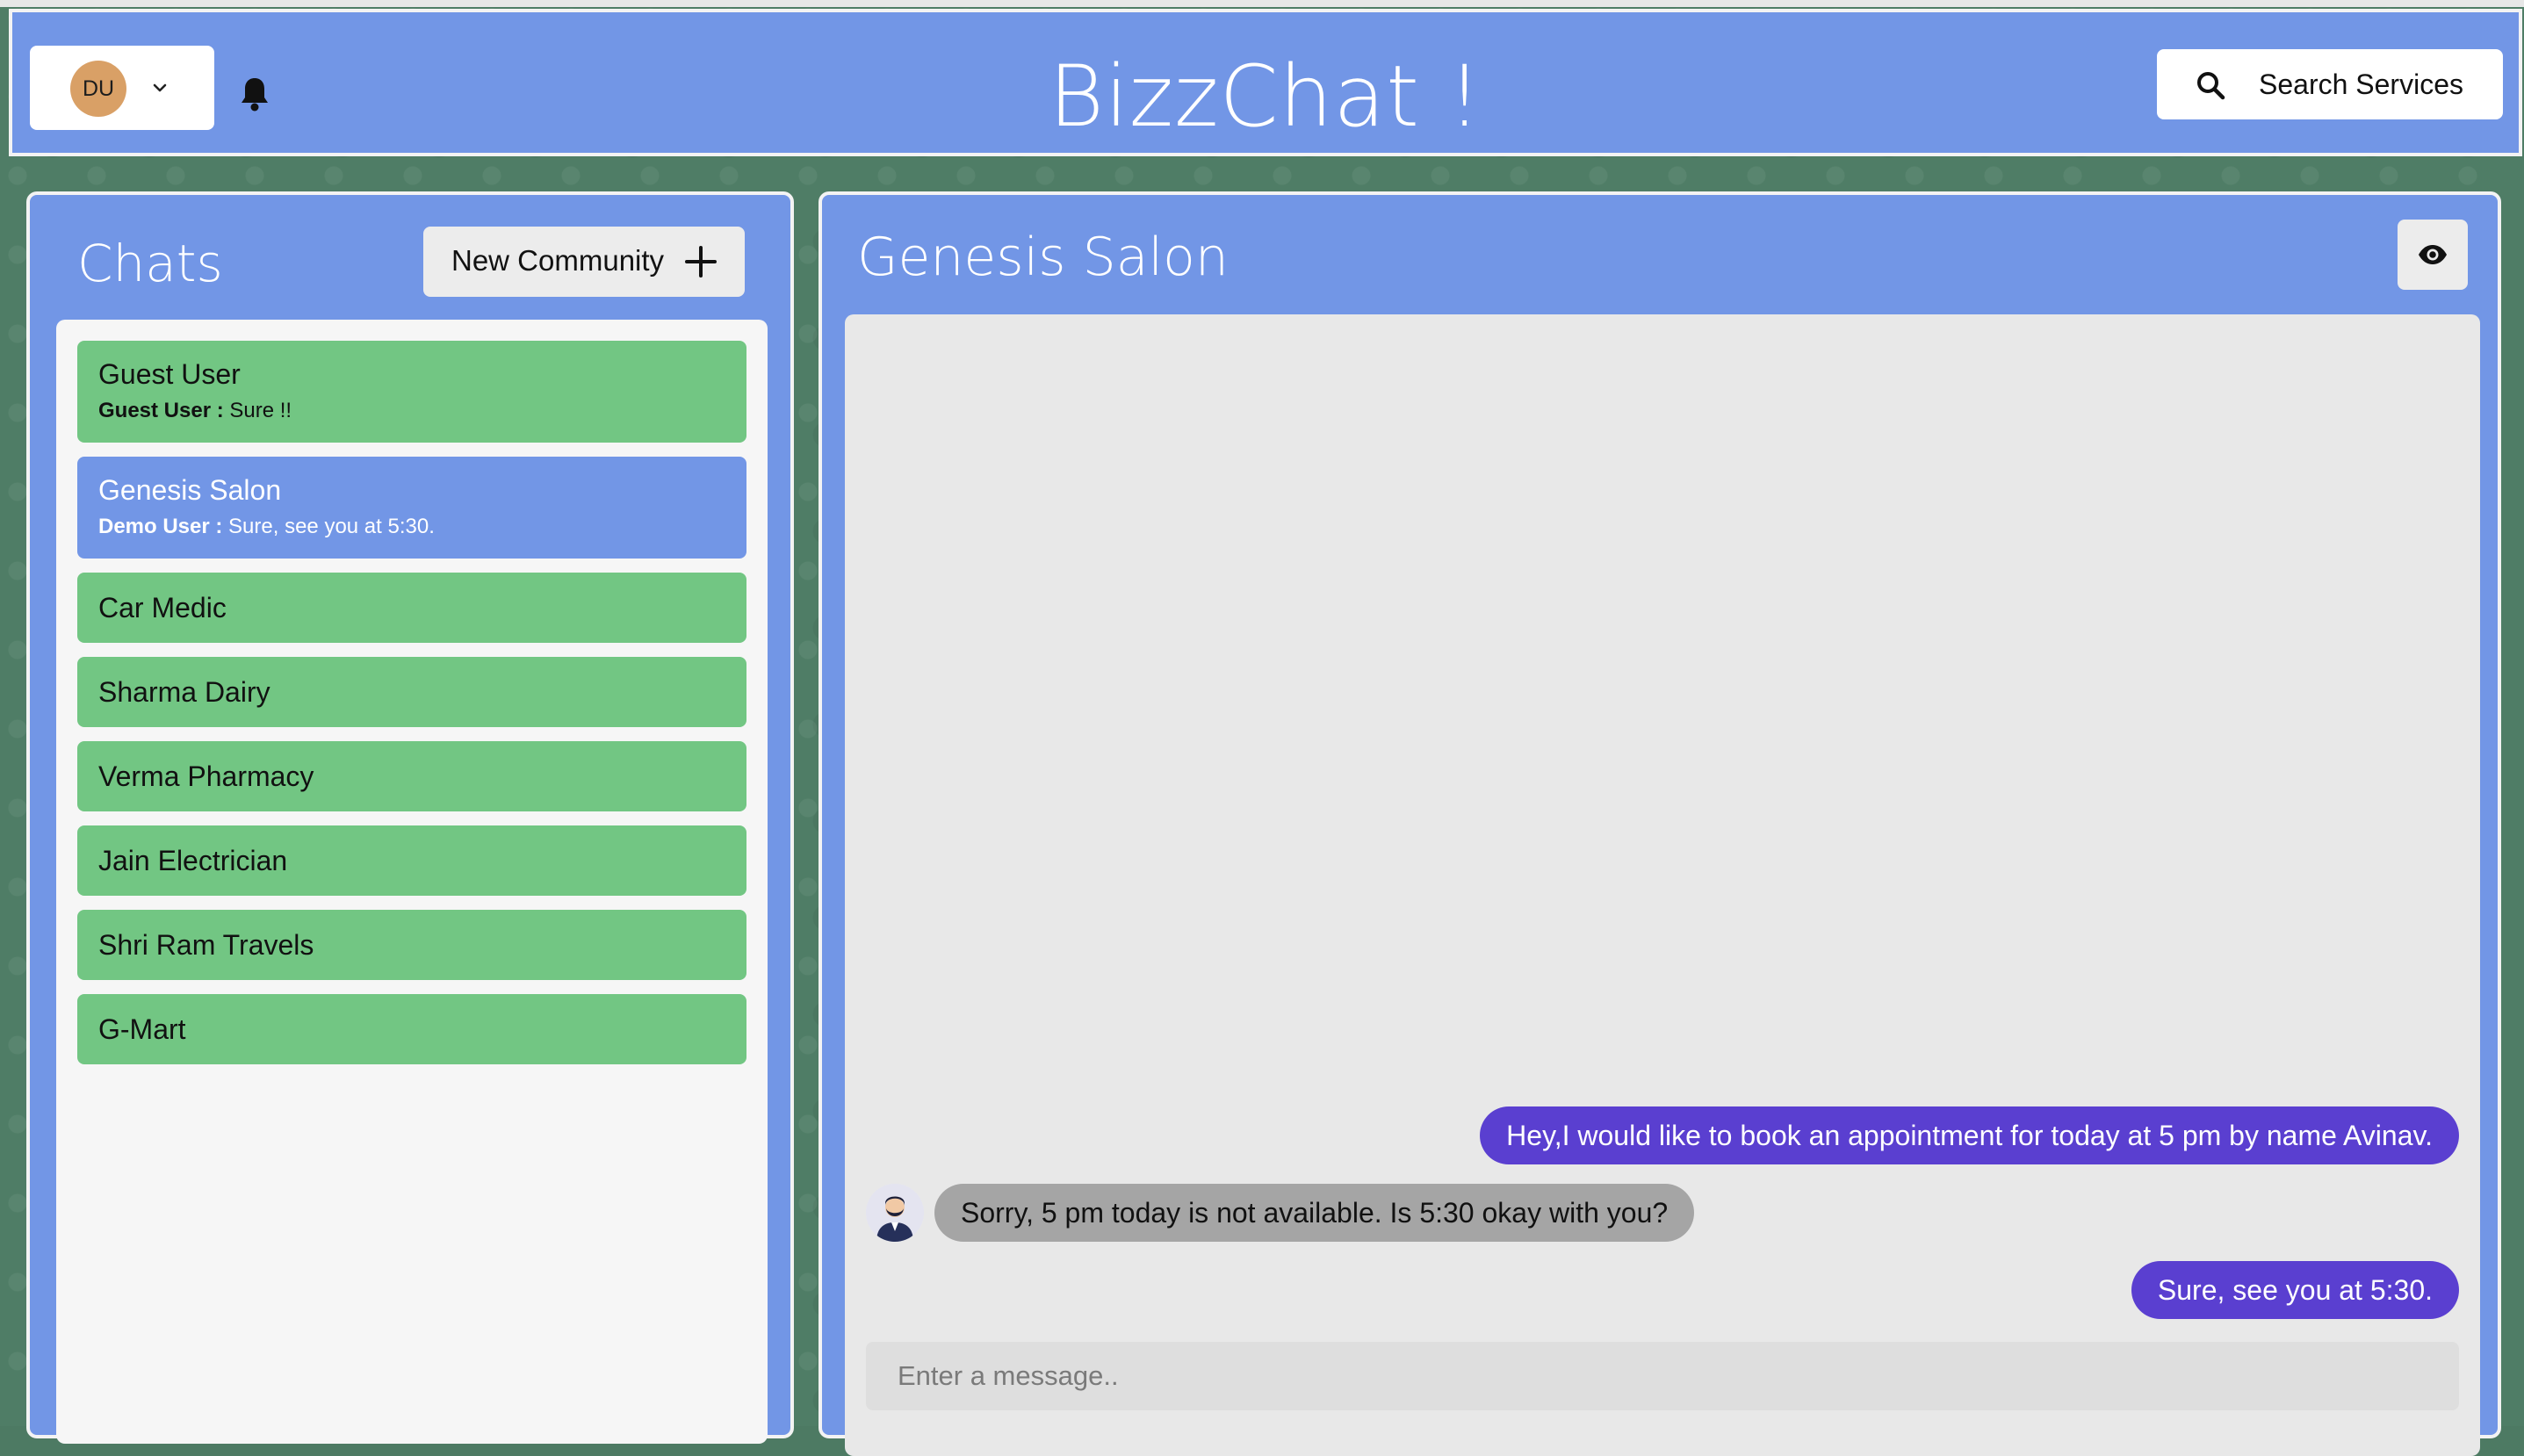 The height and width of the screenshot is (1456, 2524). Describe the element at coordinates (2295, 1290) in the screenshot. I see `message-outgoing: Sure, see you at 5:30.` at that location.